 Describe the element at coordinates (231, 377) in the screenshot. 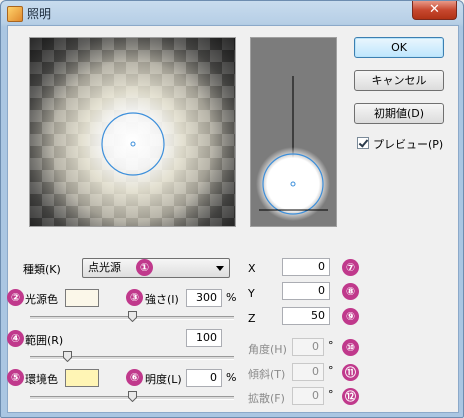

I see `brightness-unit: %` at that location.